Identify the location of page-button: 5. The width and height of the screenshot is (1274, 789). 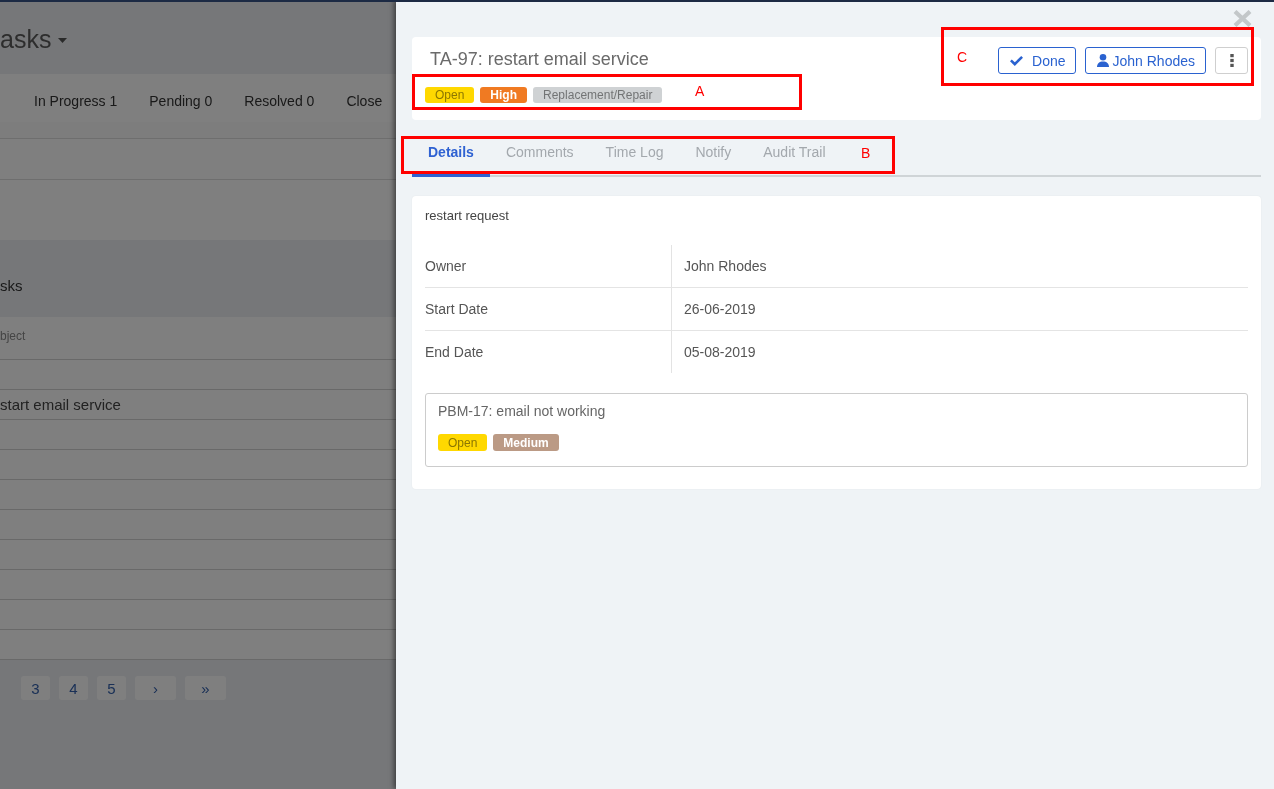
(111, 688).